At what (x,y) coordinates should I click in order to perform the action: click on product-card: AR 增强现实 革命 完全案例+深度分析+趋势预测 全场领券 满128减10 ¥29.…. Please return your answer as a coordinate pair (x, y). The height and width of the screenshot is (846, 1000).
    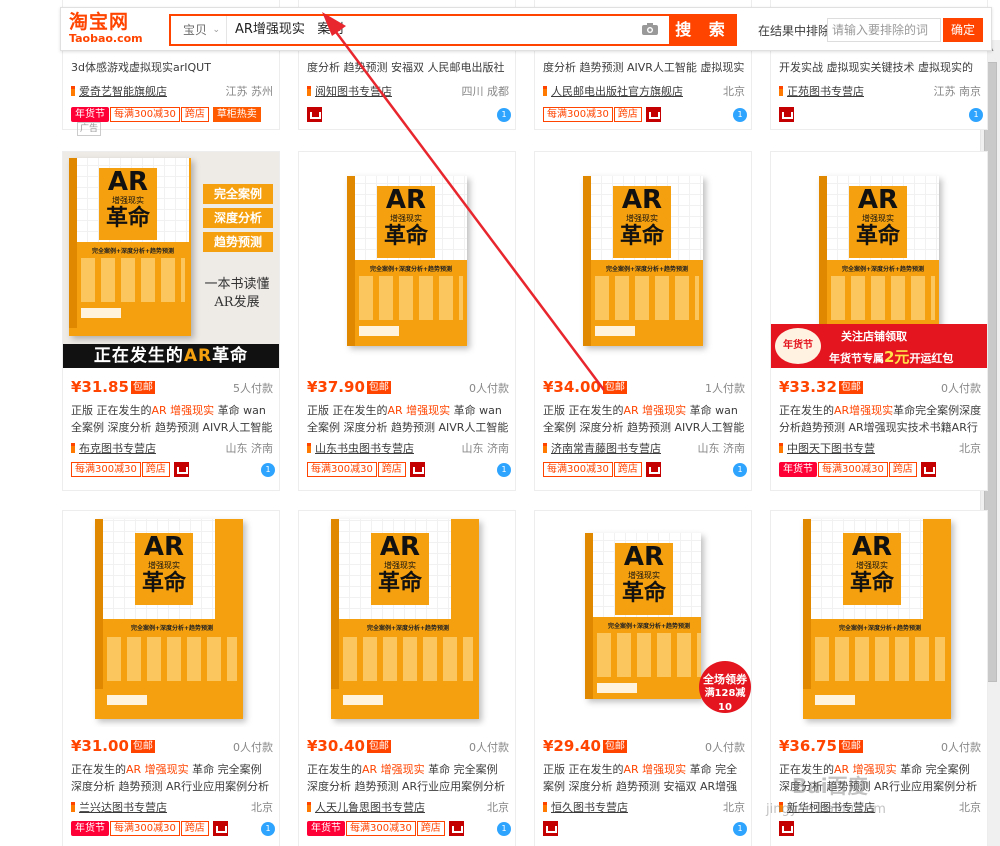
    Looking at the image, I should click on (643, 678).